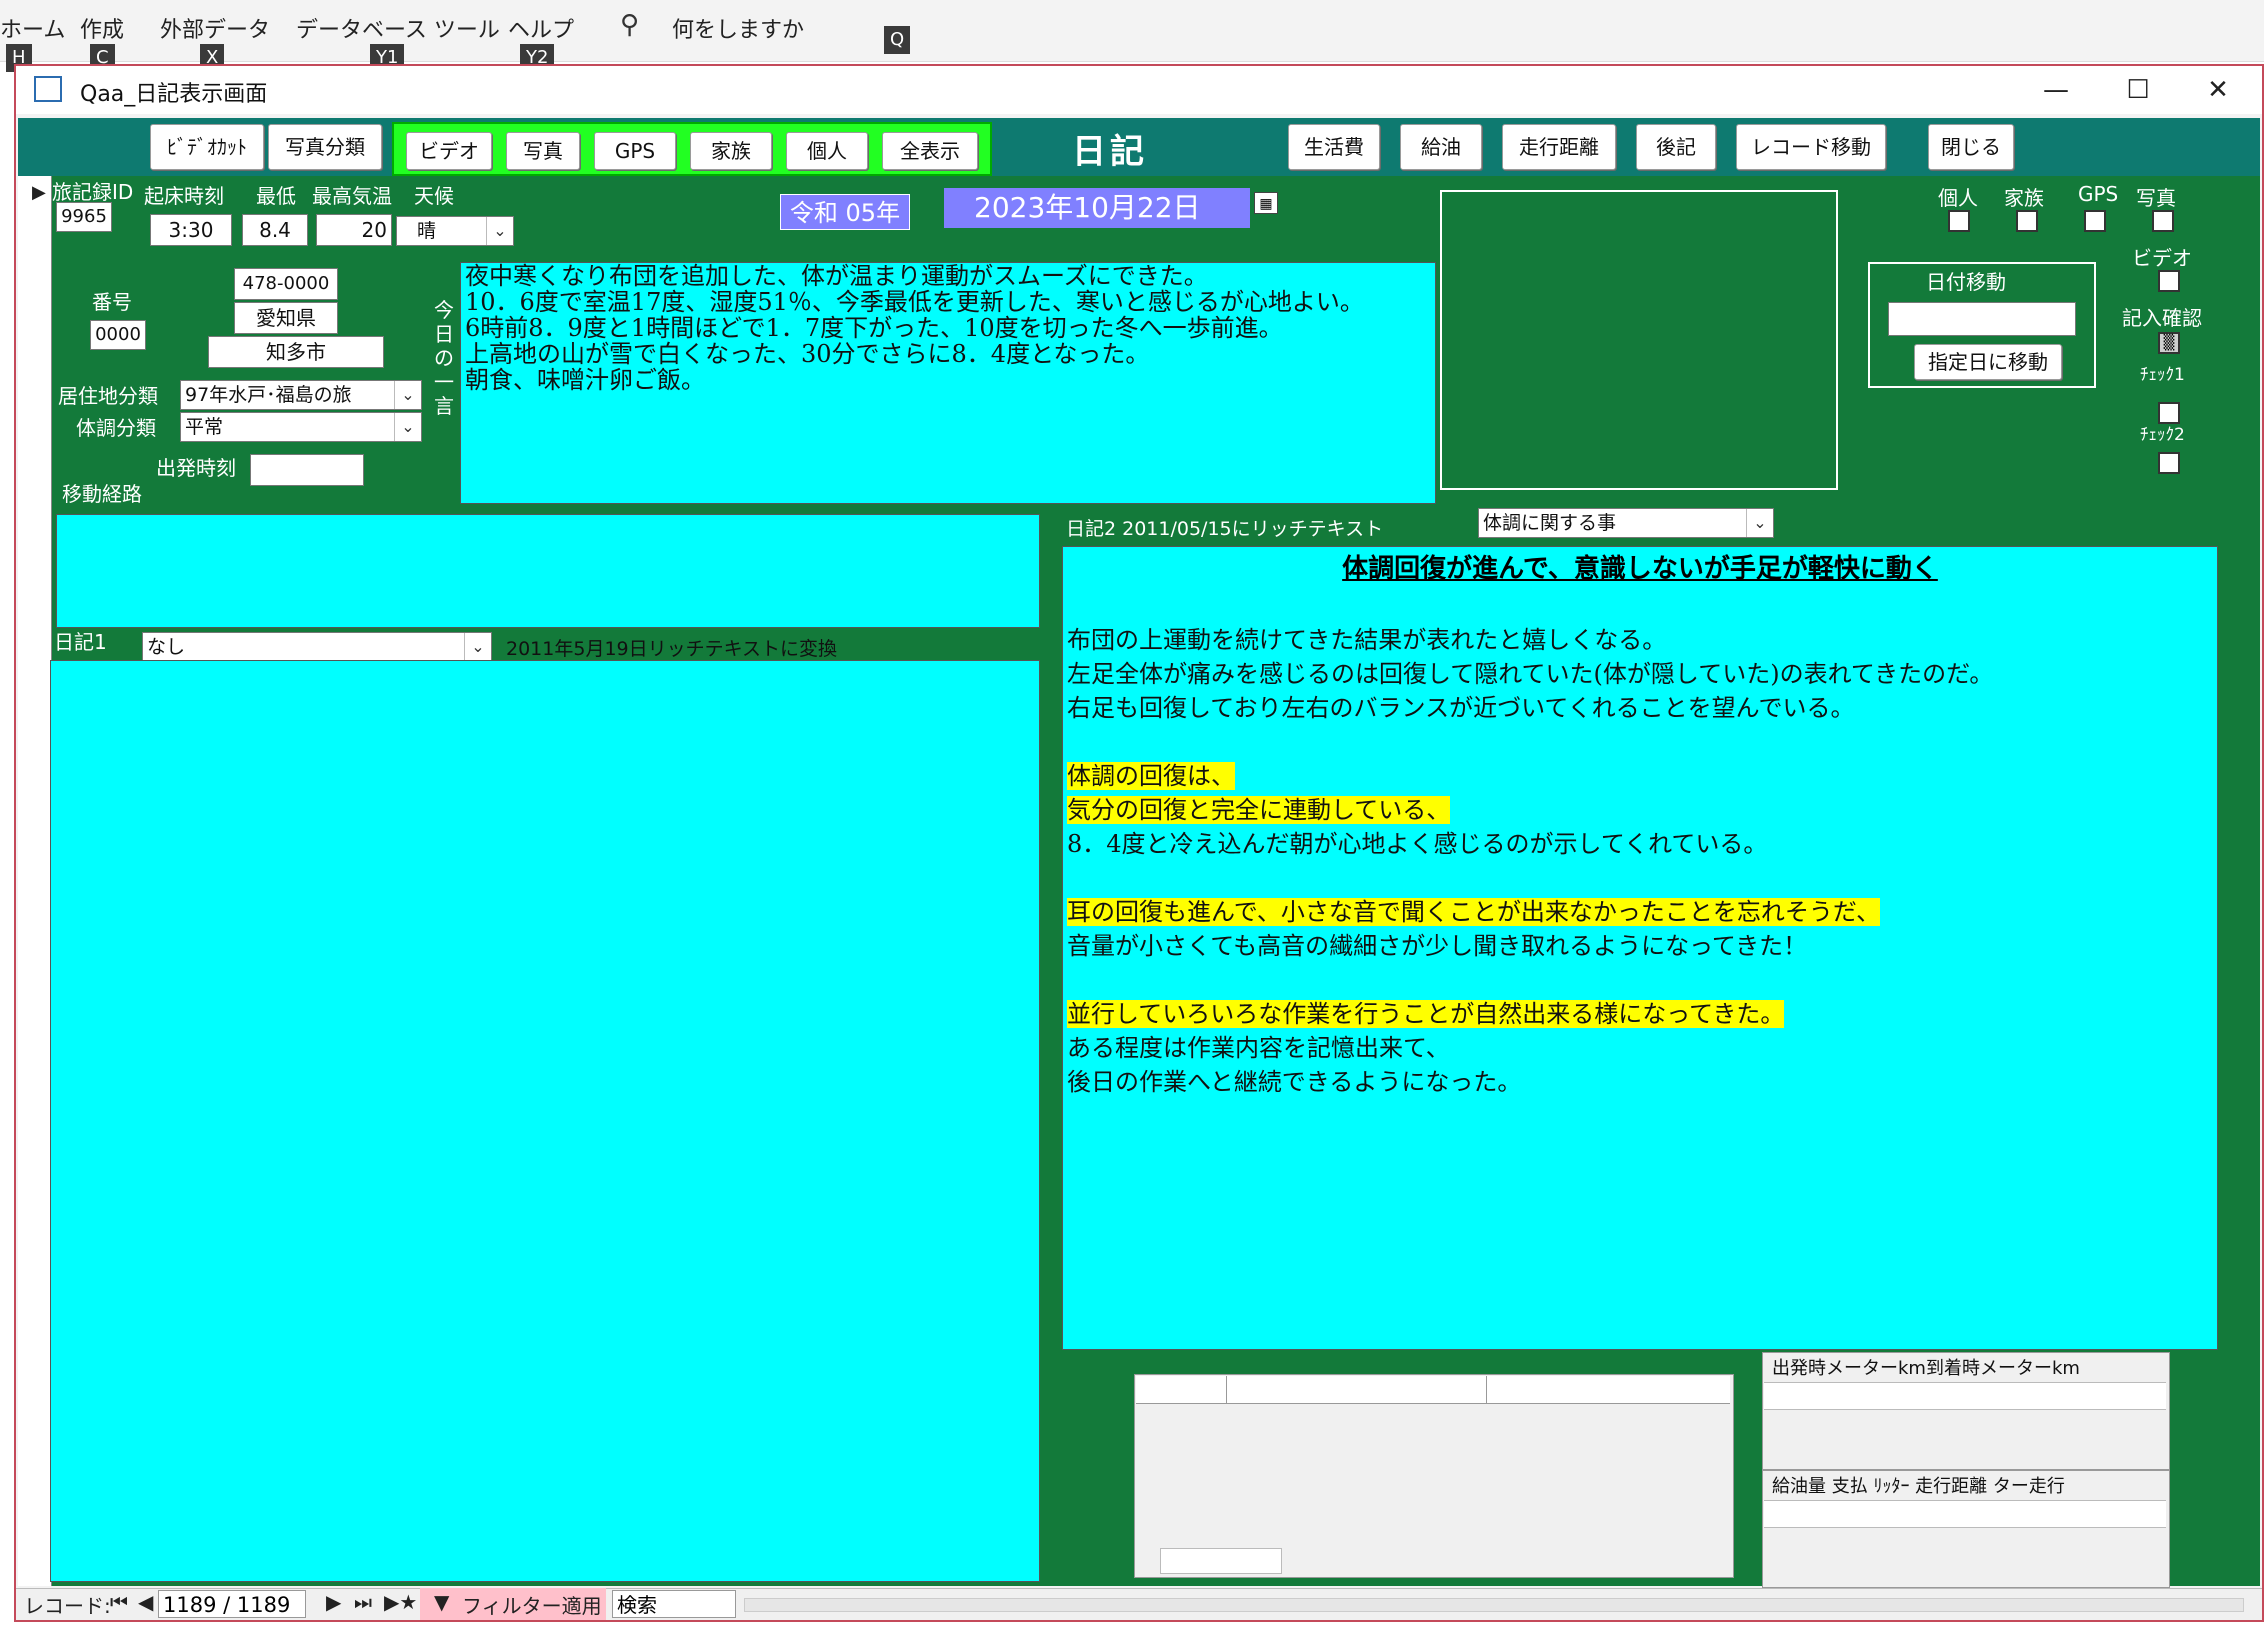 The height and width of the screenshot is (1628, 2264). I want to click on condition-class-combo: 平常 ⌄, so click(301, 427).